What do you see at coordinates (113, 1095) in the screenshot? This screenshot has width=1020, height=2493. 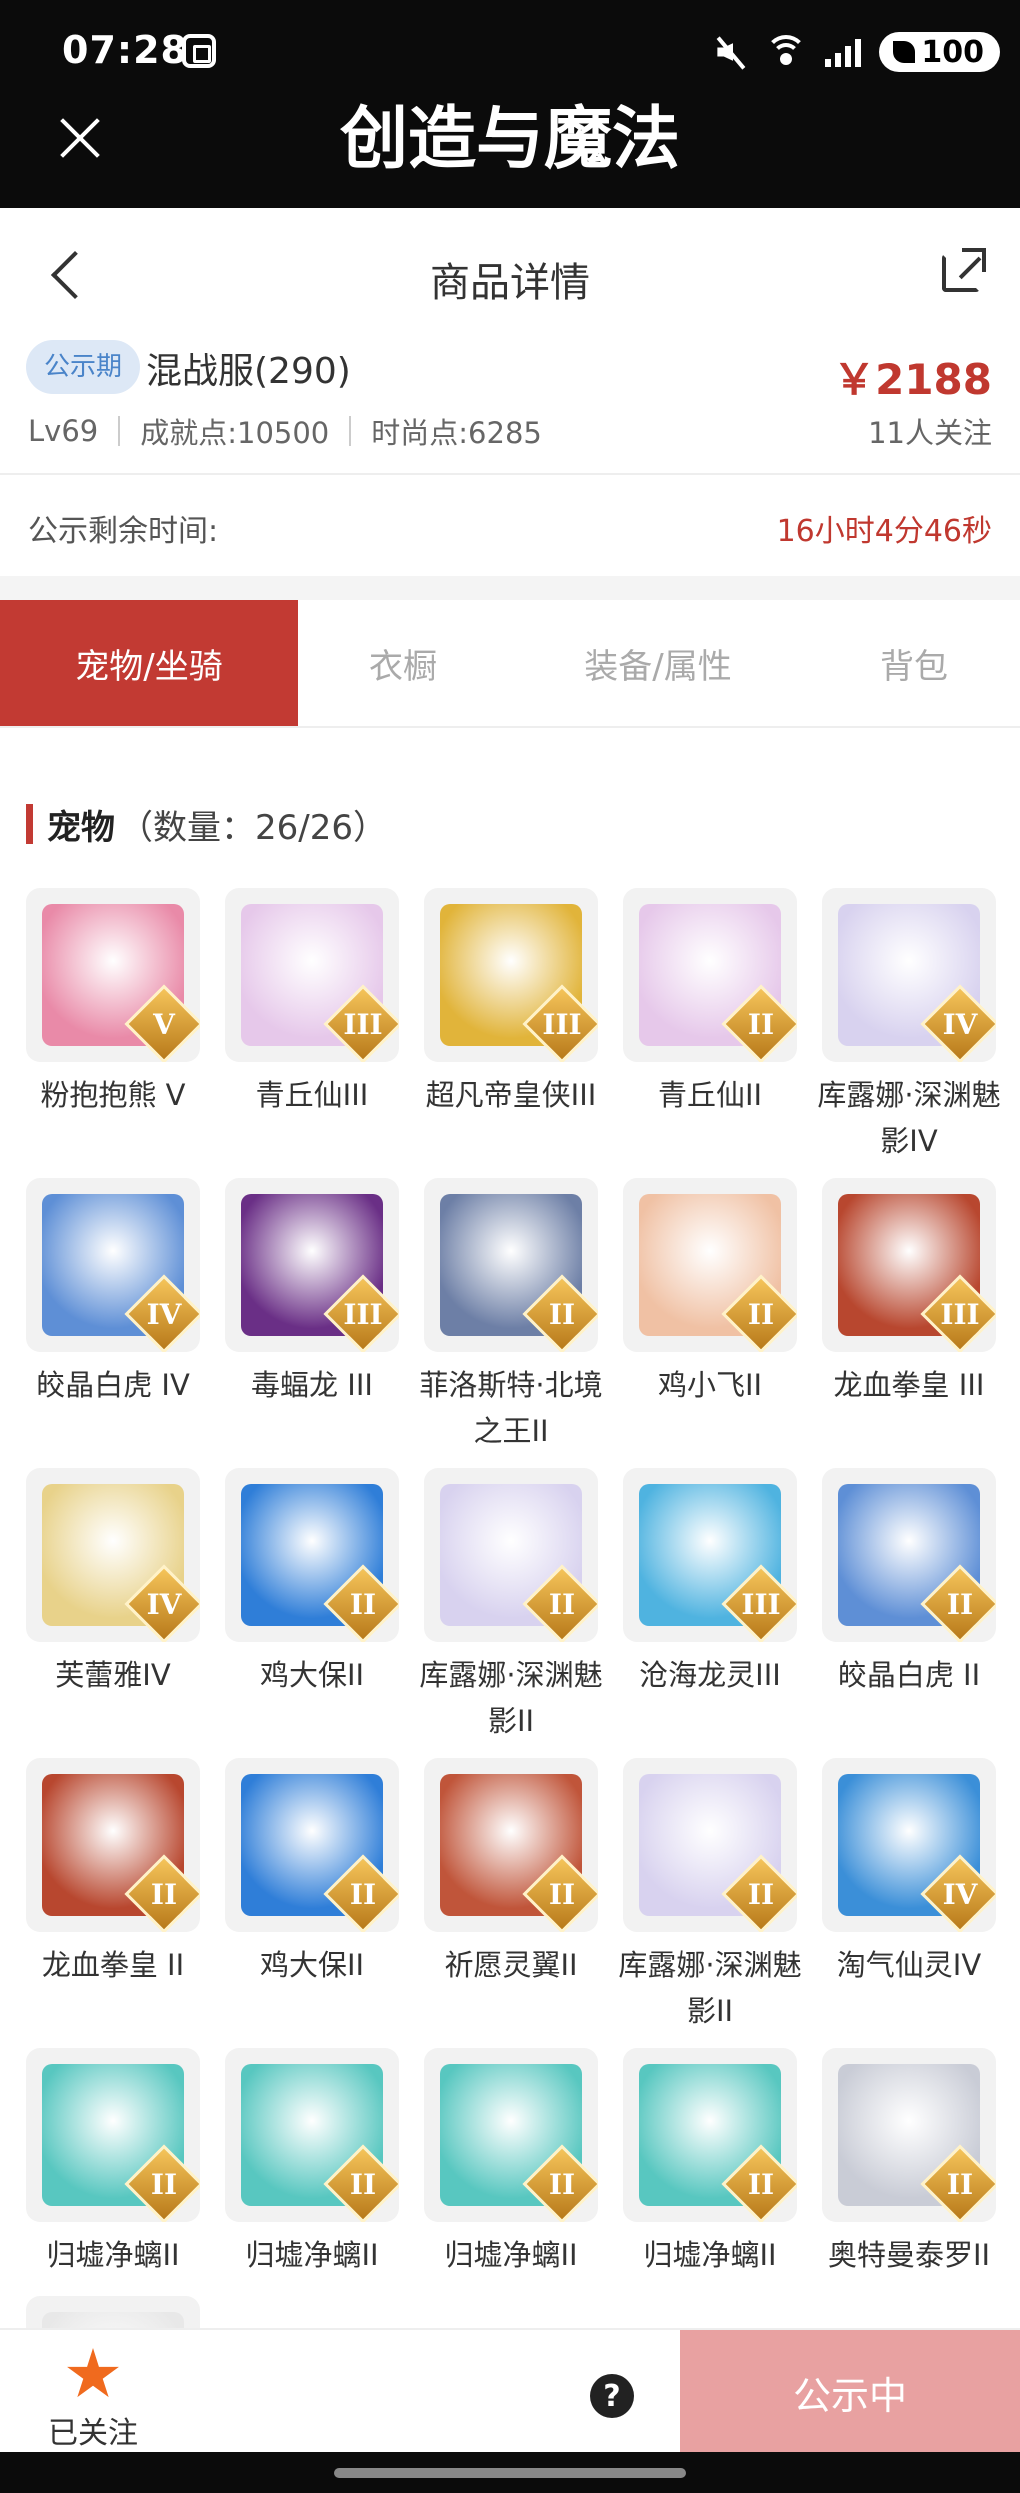 I see `pet-name: 粉抱抱熊 V` at bounding box center [113, 1095].